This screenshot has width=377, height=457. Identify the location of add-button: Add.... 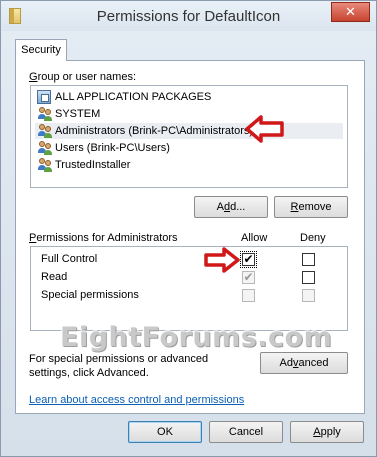
(231, 207).